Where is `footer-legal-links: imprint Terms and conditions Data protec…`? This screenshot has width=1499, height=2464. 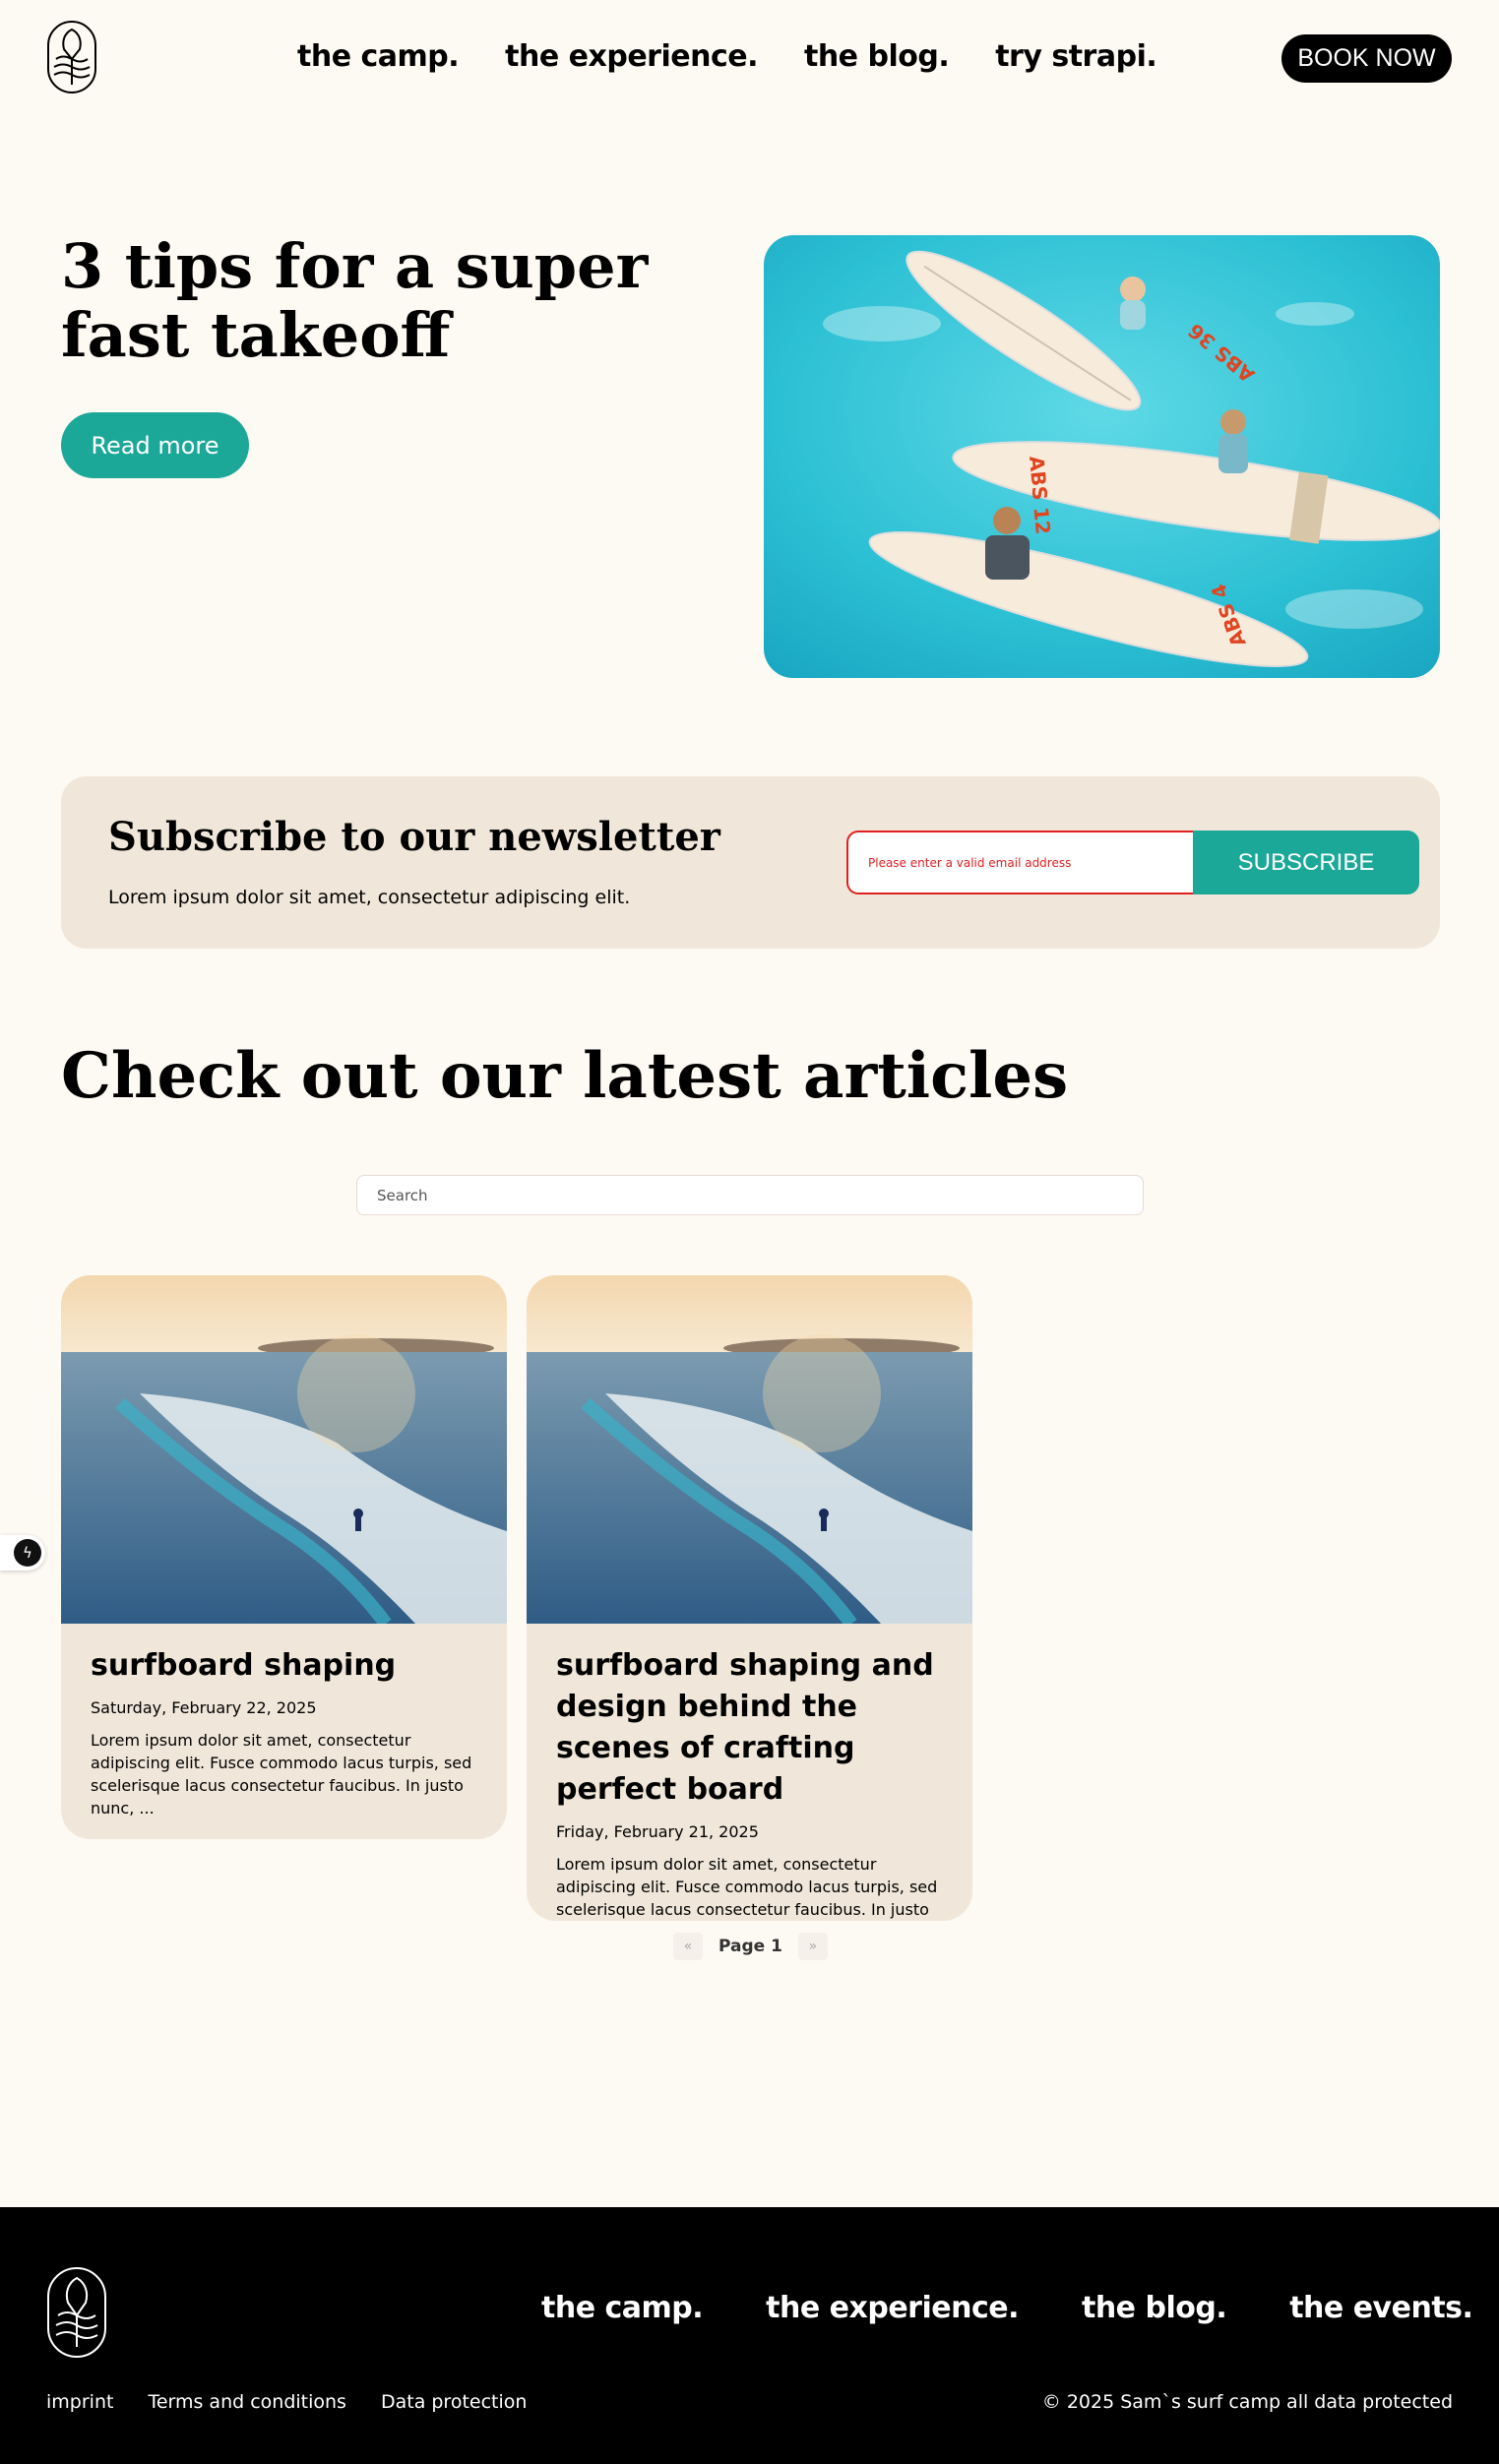
footer-legal-links: imprint Terms and conditions Data protec… is located at coordinates (286, 2402).